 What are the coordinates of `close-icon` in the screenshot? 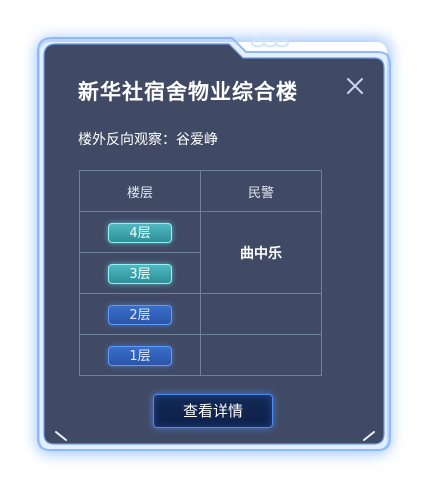 It's located at (355, 86).